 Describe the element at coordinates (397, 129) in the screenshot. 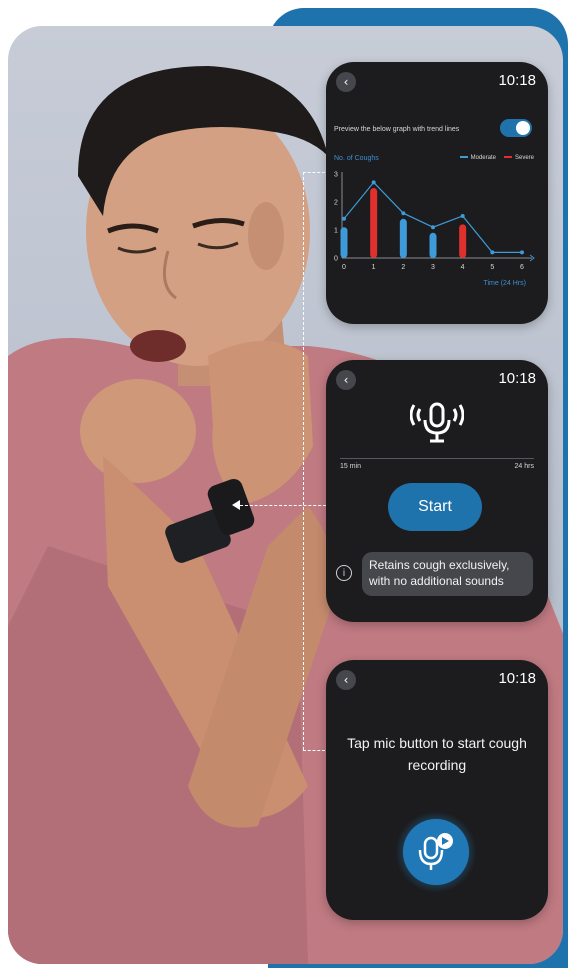

I see `trend-toggle-label: Preview the below graph with trend lines` at that location.